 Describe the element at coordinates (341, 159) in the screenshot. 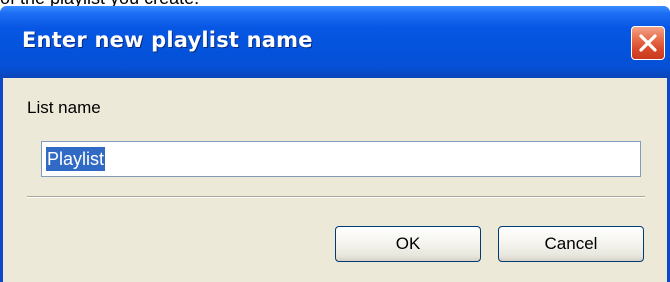

I see `list-name-input: Playlist` at that location.